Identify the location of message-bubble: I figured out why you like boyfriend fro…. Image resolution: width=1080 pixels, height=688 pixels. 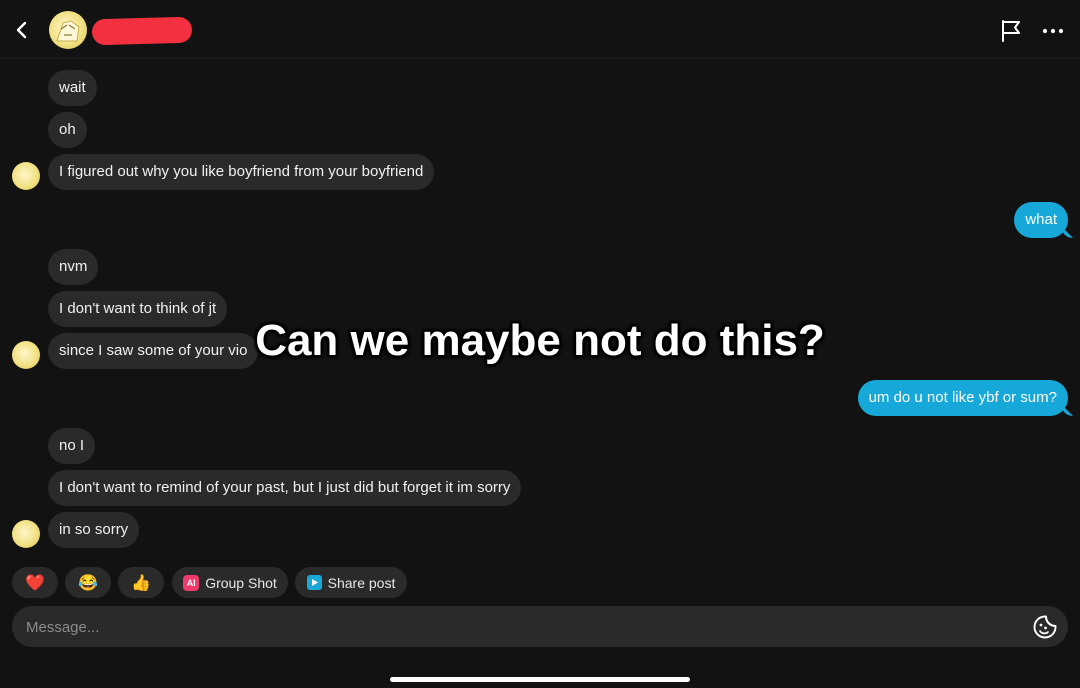
(241, 172).